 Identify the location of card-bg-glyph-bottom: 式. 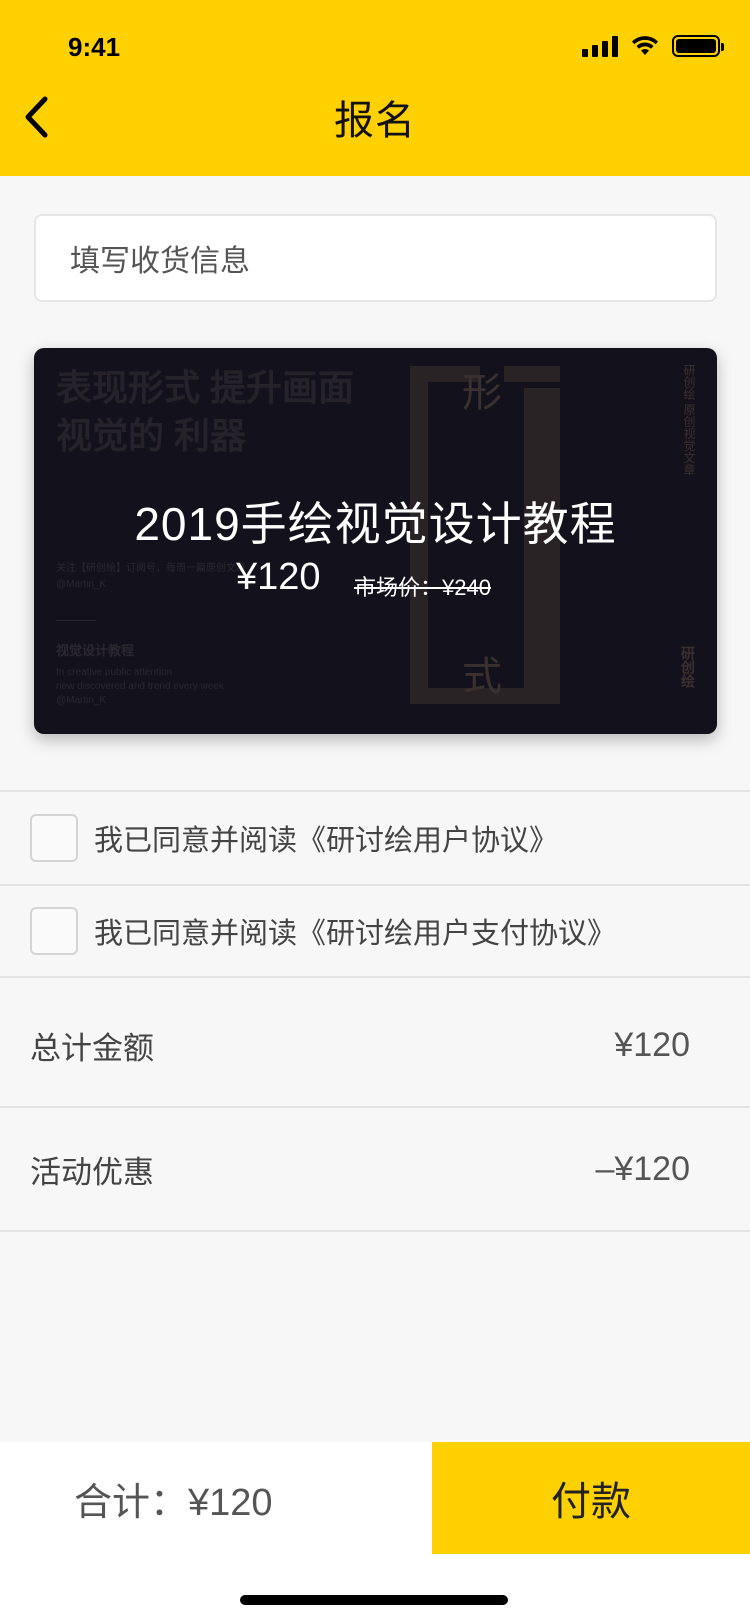
(482, 677).